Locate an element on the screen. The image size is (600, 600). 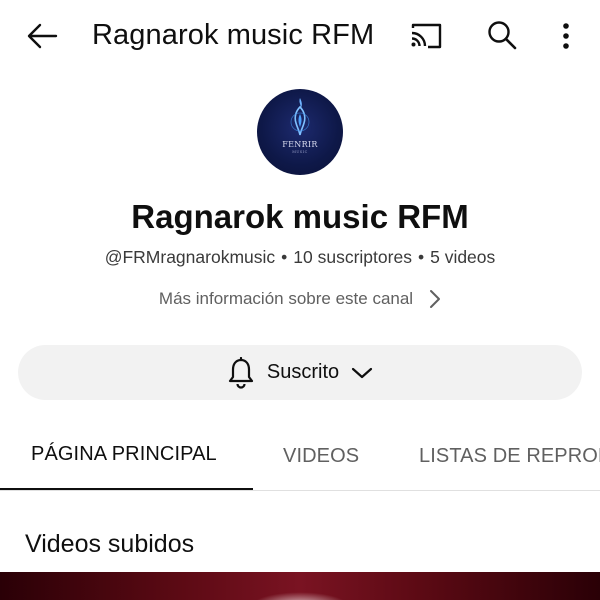
cast-icon is located at coordinates (426, 36).